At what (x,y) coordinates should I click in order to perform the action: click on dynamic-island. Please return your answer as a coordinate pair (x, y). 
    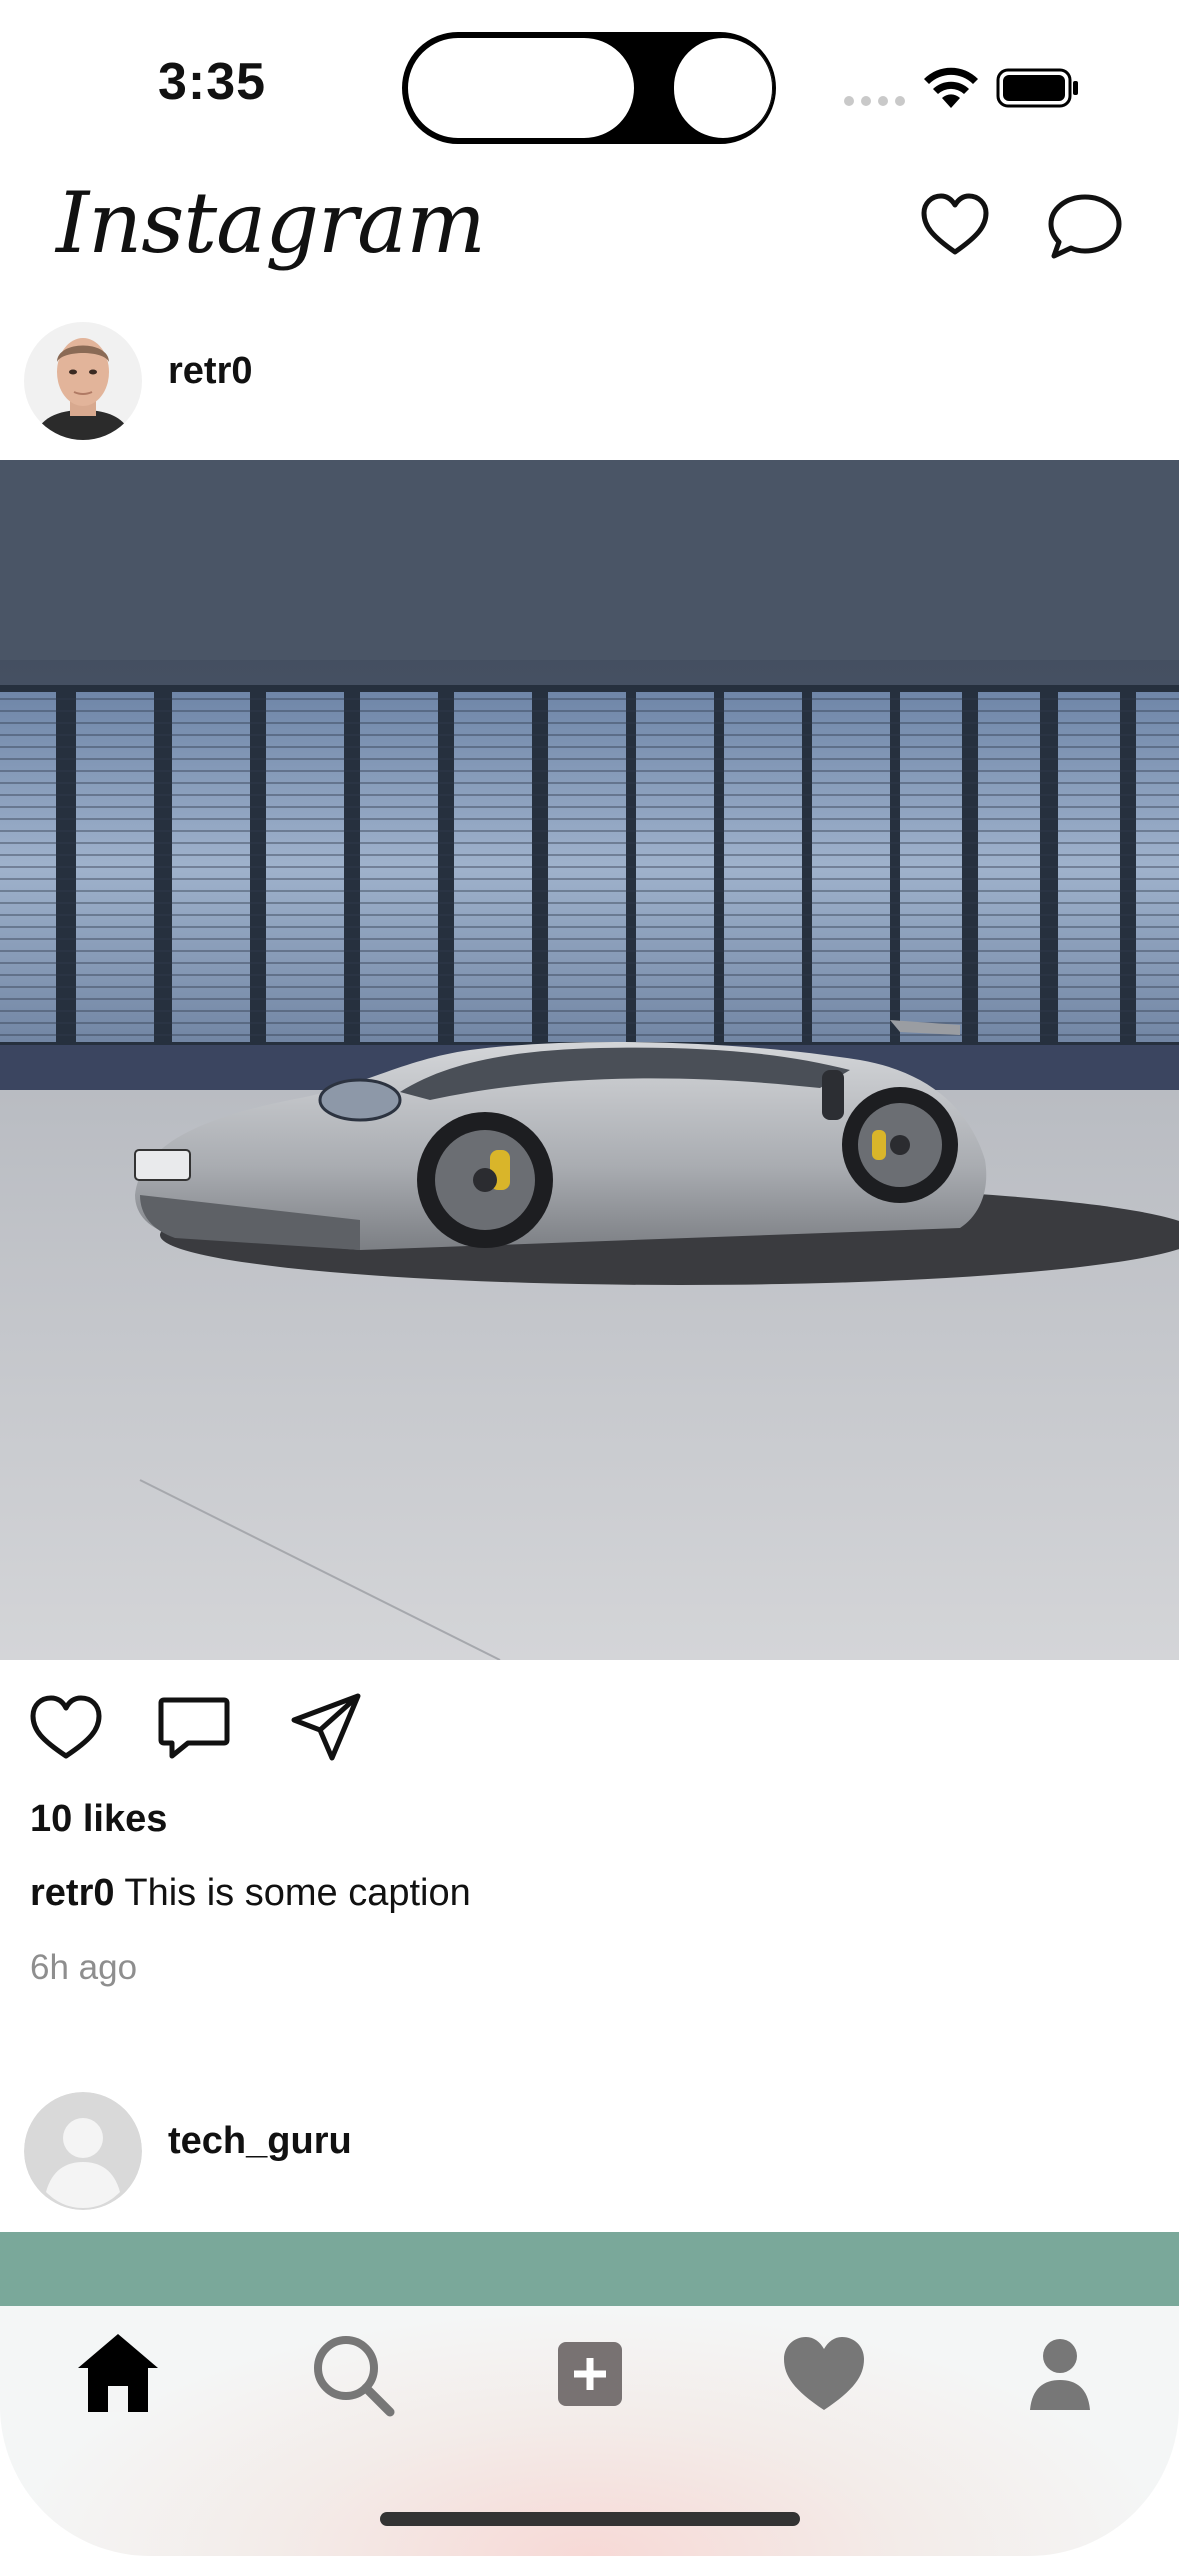
    Looking at the image, I should click on (589, 88).